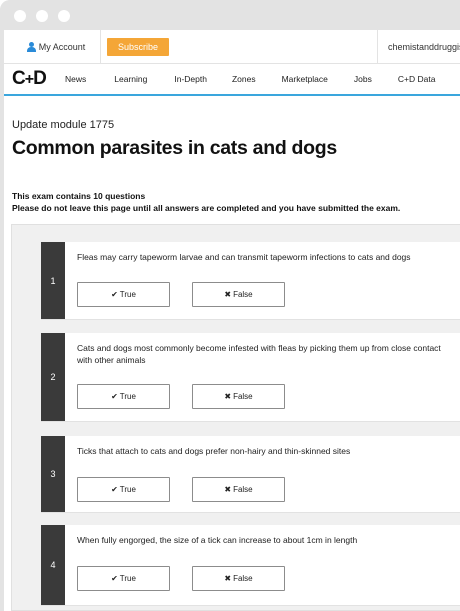 The height and width of the screenshot is (611, 460). What do you see at coordinates (62, 46) in the screenshot?
I see `my-account-label: My Account` at bounding box center [62, 46].